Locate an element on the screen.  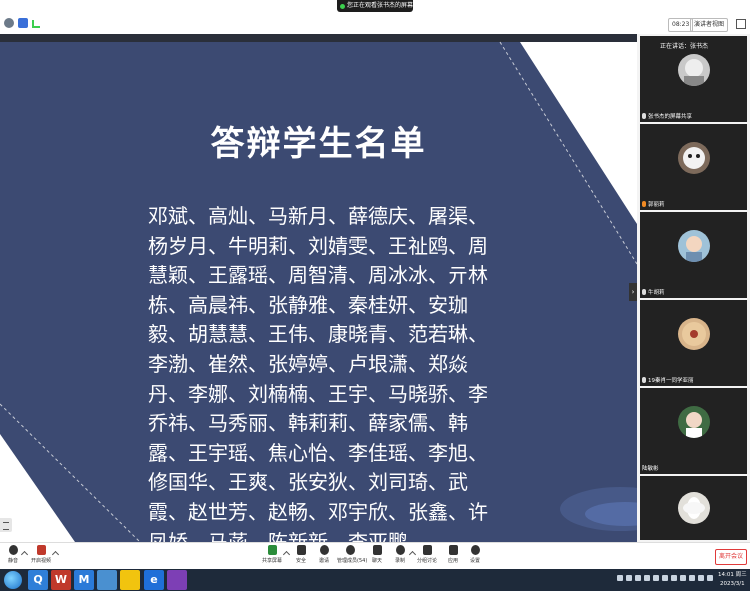
participant-panel: 正在讲话：张书杰 张书杰的屏幕共享 郭丽莉 牛胡莉 19秦肖一同学亚丽 陆敏彬 is located at coordinates (693, 288).